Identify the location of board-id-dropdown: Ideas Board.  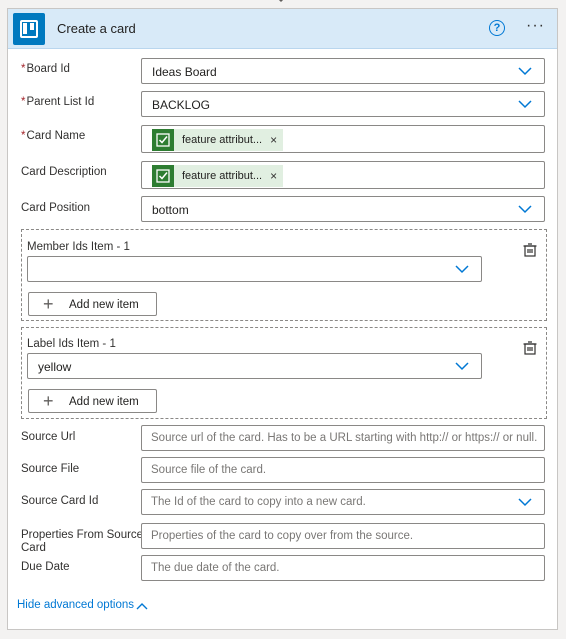
(343, 71).